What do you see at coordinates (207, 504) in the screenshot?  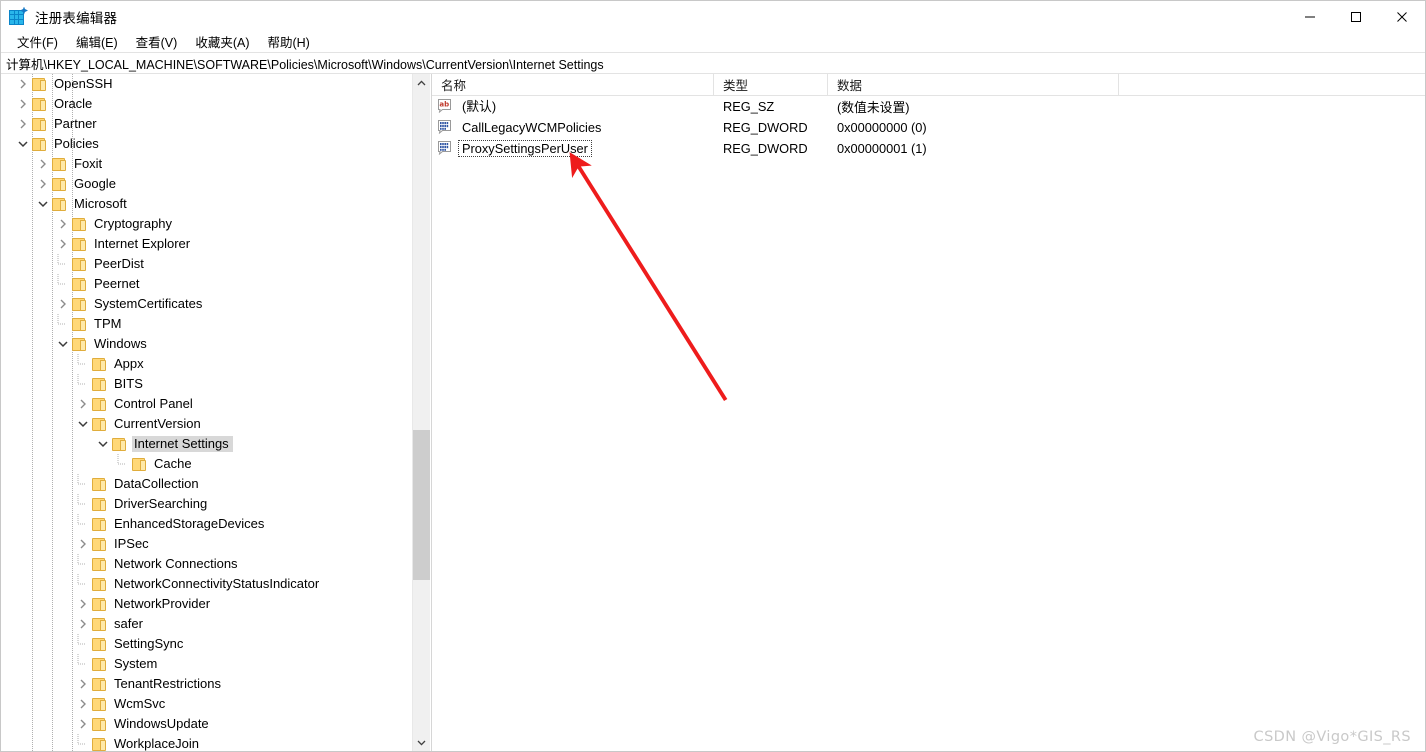 I see `tree-item: DriverSearching` at bounding box center [207, 504].